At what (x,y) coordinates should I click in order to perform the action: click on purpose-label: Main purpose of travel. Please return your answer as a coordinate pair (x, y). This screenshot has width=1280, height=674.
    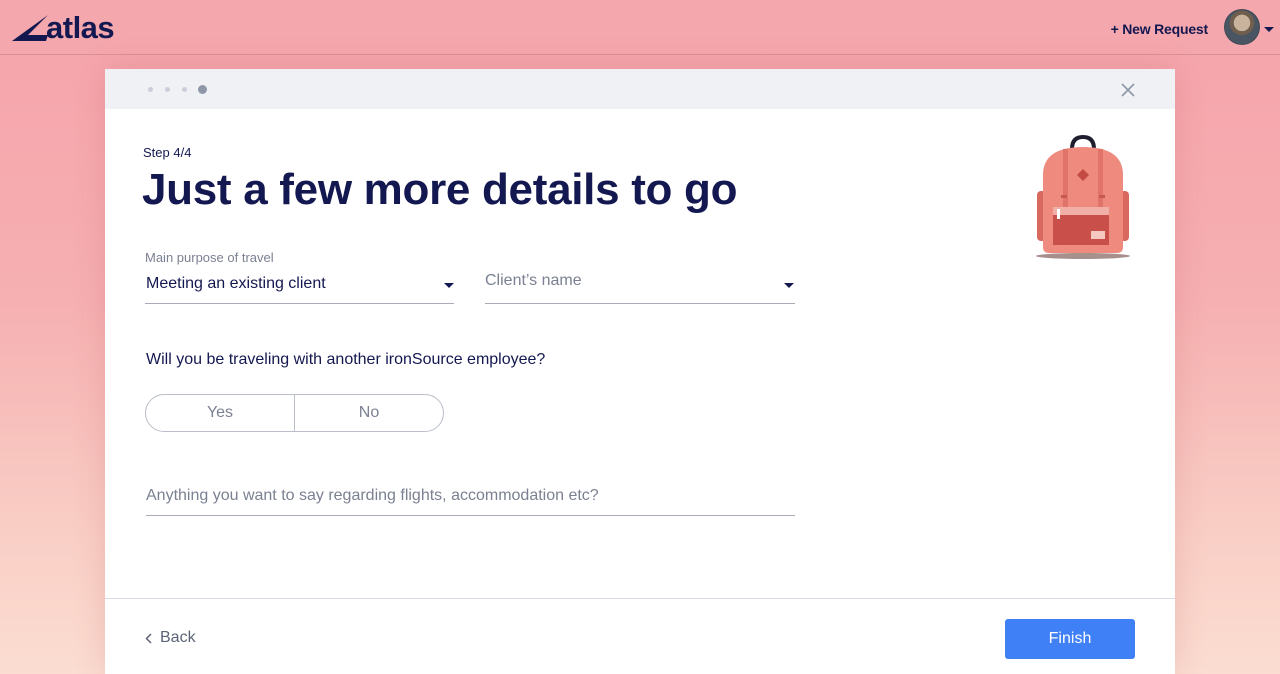
    Looking at the image, I should click on (209, 257).